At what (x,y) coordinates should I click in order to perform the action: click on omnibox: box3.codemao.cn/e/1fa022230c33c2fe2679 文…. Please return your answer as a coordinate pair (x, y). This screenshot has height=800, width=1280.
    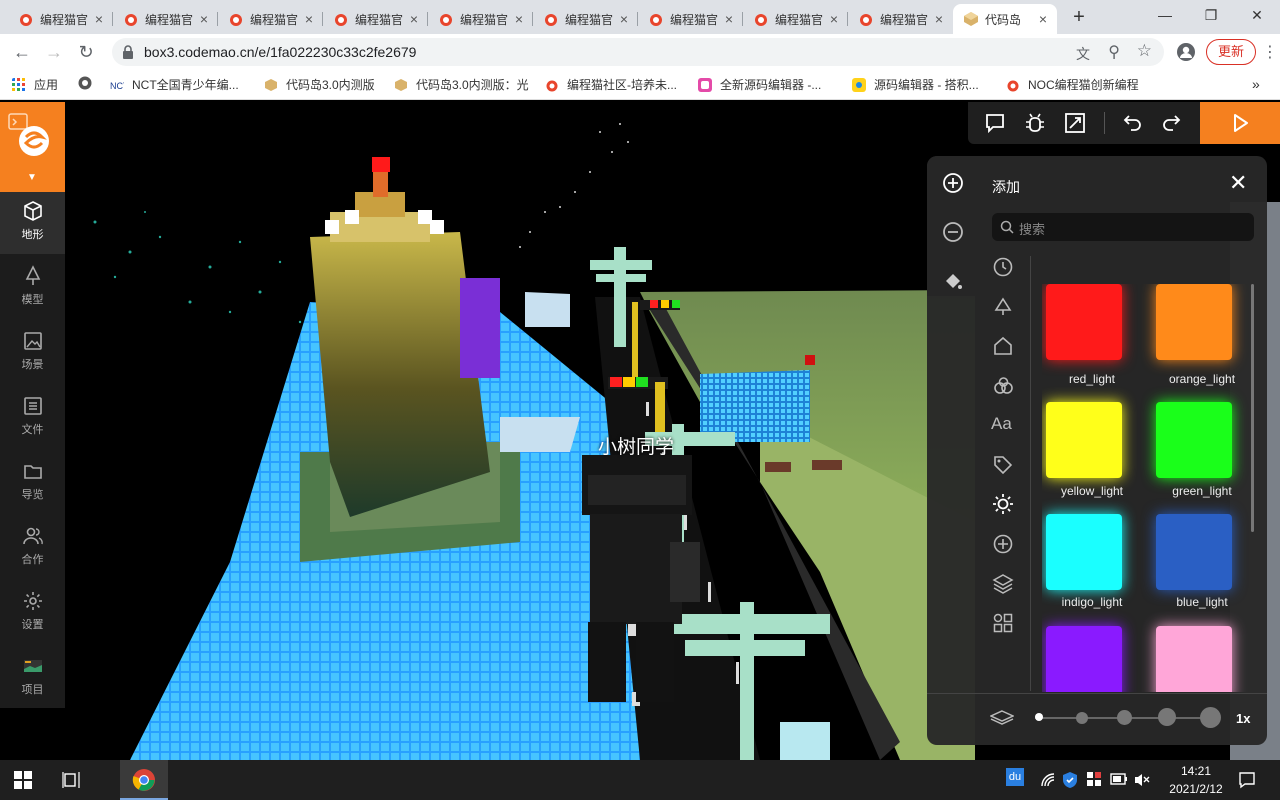
    Looking at the image, I should click on (638, 52).